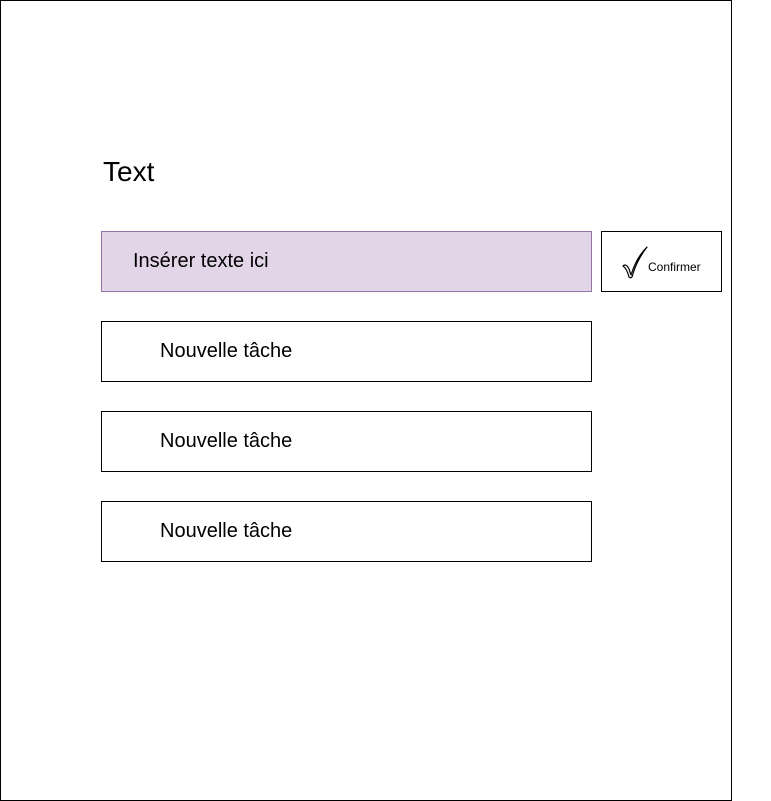  What do you see at coordinates (674, 267) in the screenshot?
I see `confirm-button-label: Confirmer` at bounding box center [674, 267].